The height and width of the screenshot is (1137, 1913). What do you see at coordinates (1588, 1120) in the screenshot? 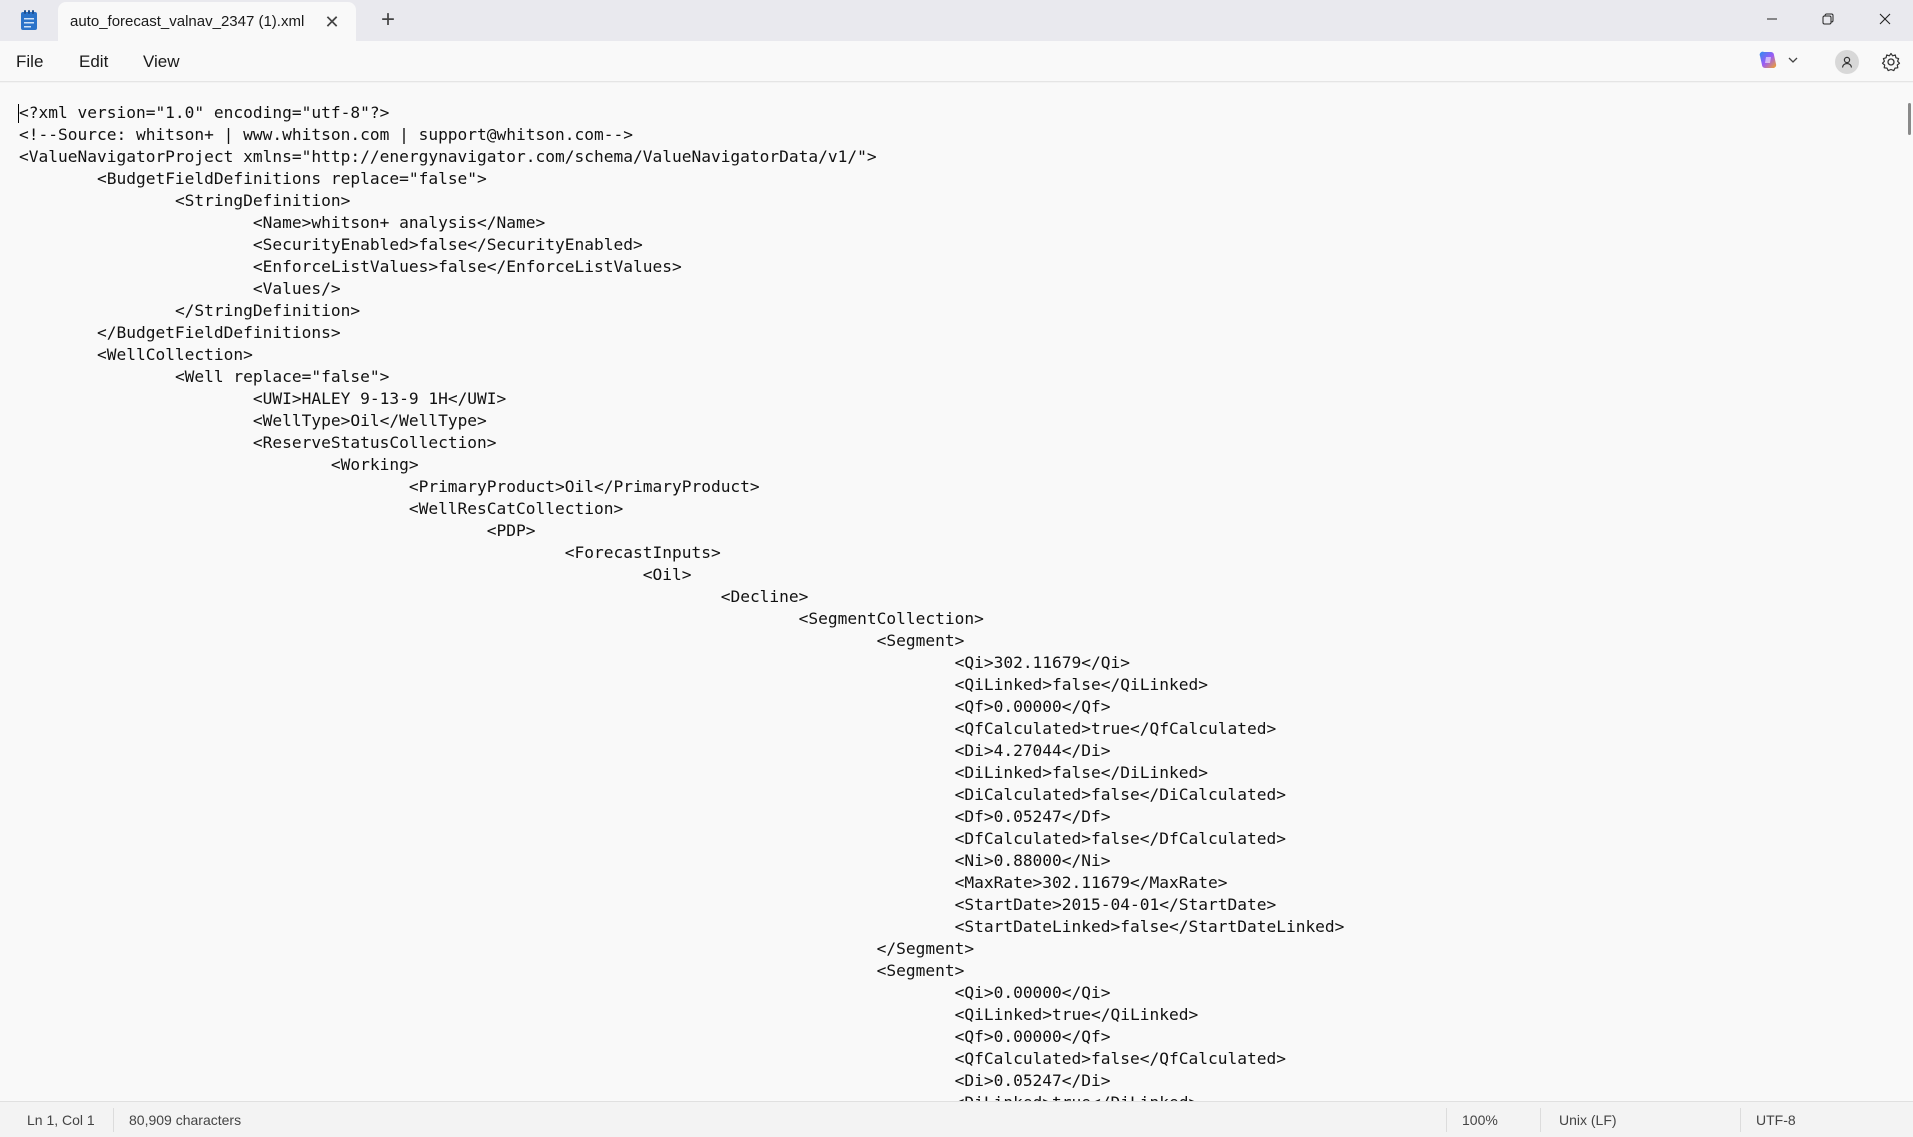
I see `line-ending: Unix (LF)` at bounding box center [1588, 1120].